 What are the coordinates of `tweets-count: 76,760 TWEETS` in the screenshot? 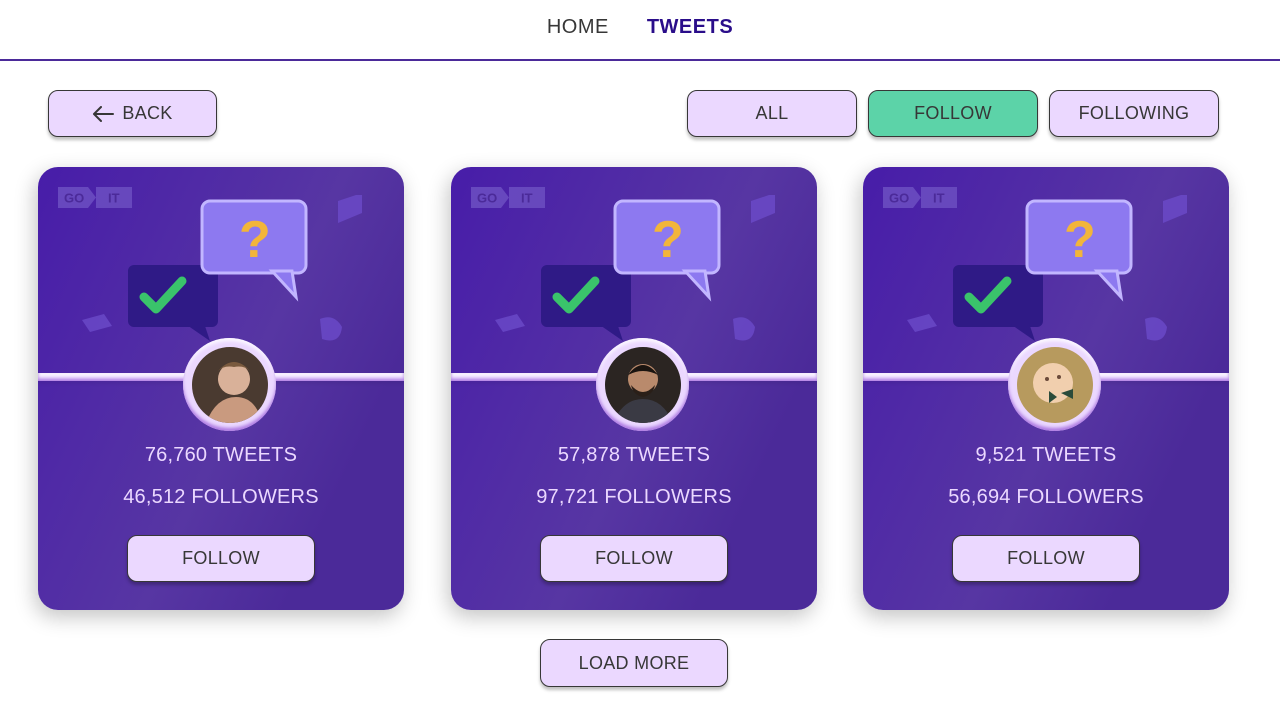 It's located at (221, 455).